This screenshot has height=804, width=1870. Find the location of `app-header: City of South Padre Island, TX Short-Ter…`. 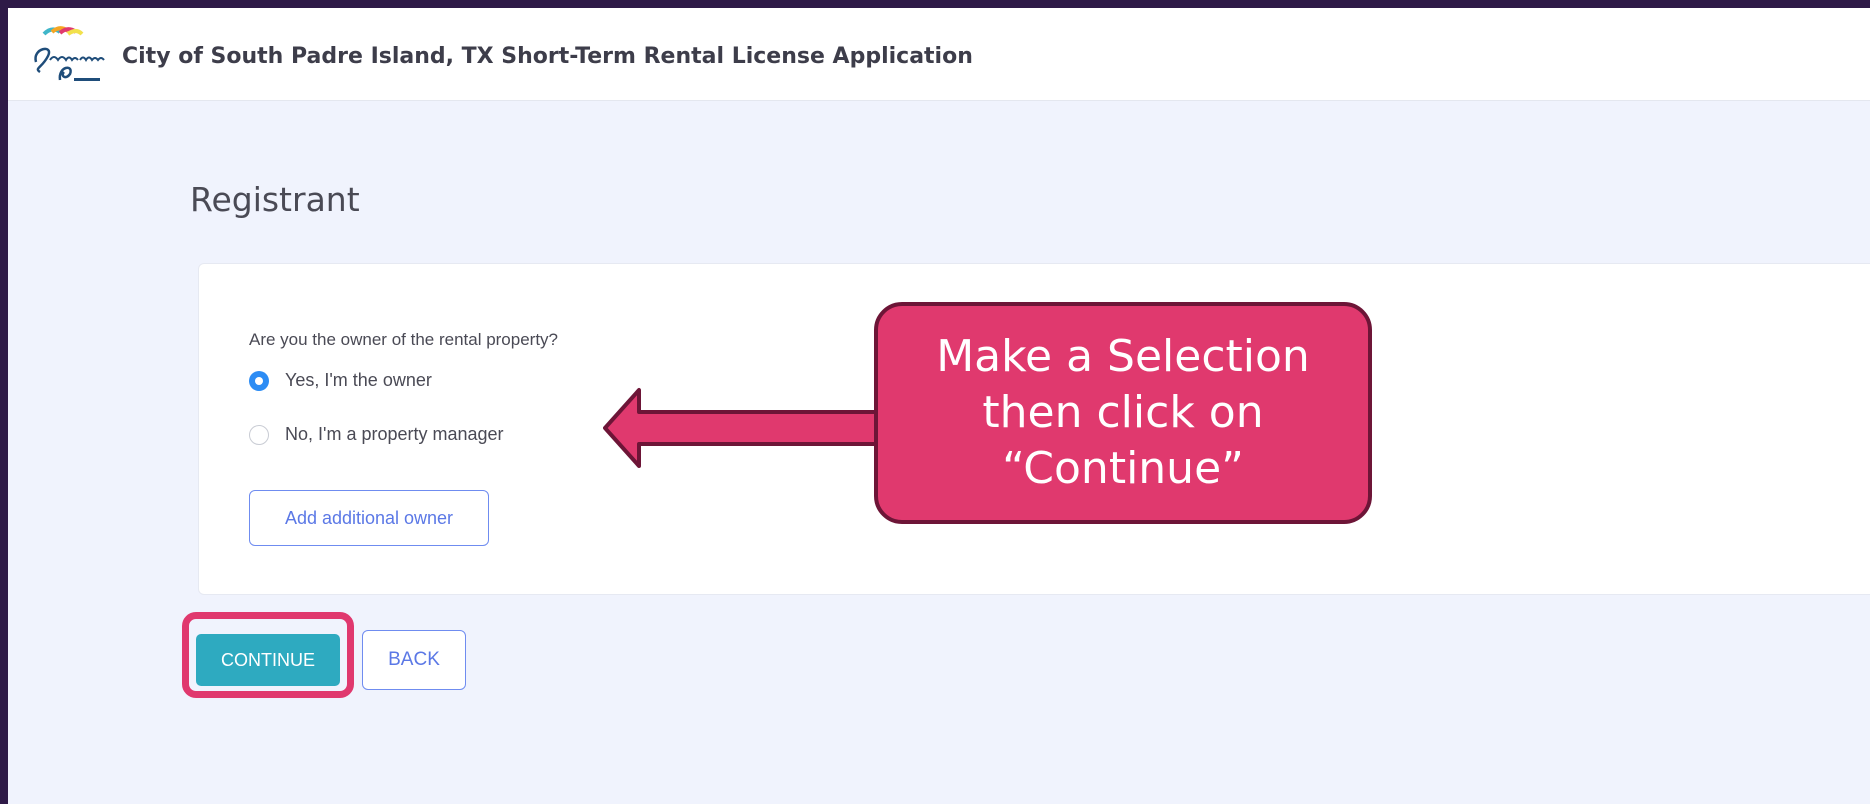

app-header: City of South Padre Island, TX Short-Ter… is located at coordinates (939, 54).